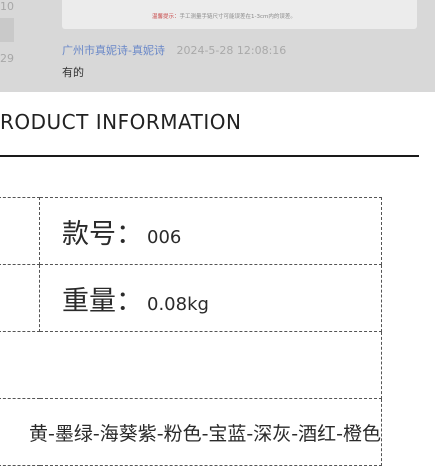  Describe the element at coordinates (7, 58) in the screenshot. I see `review-date-fragment: -29` at that location.